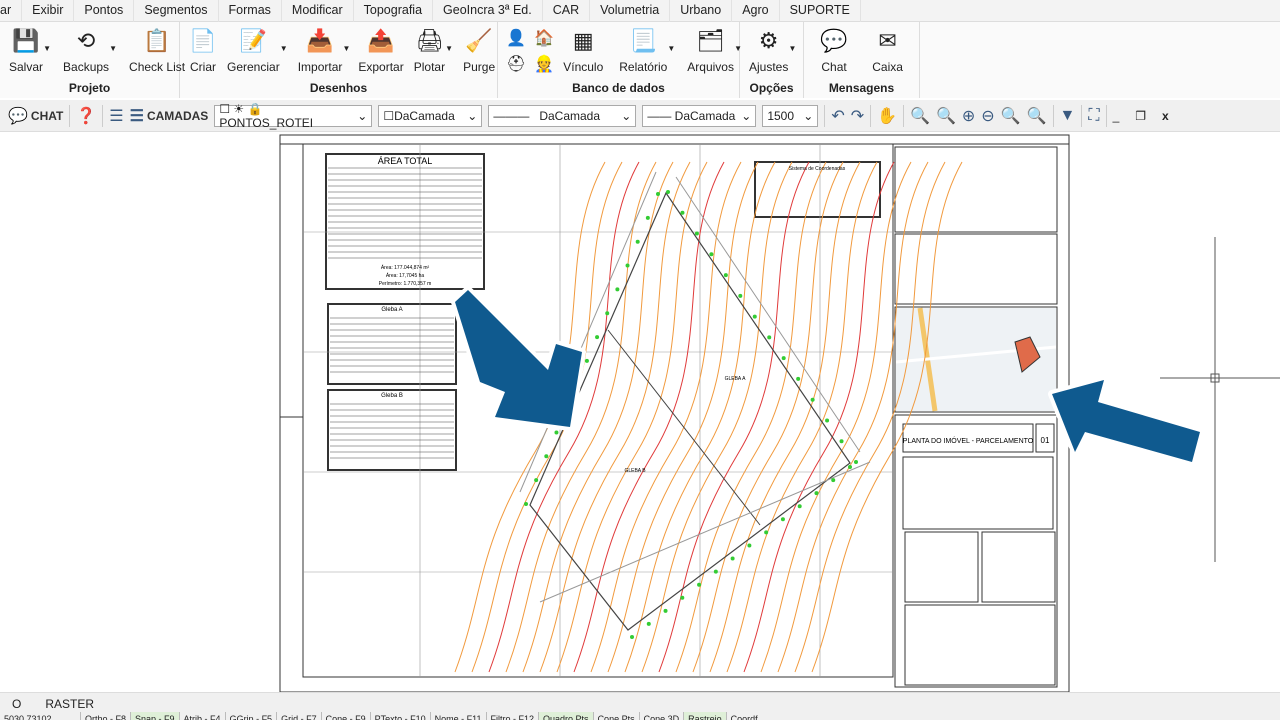  I want to click on camadas-button: ☰ CAMADAS, so click(169, 116).